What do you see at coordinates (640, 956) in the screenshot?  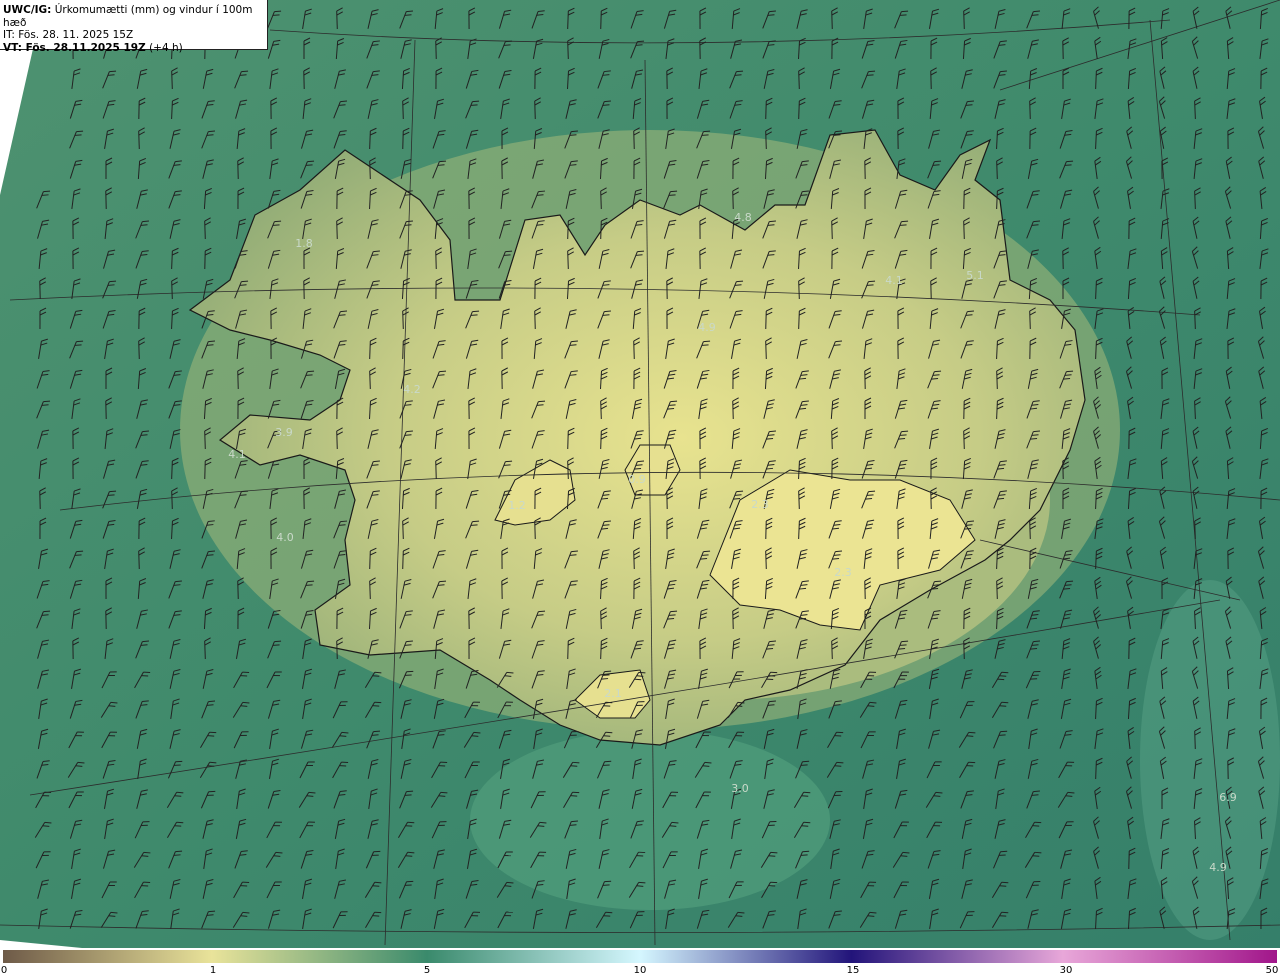 I see `colorbar-strip` at bounding box center [640, 956].